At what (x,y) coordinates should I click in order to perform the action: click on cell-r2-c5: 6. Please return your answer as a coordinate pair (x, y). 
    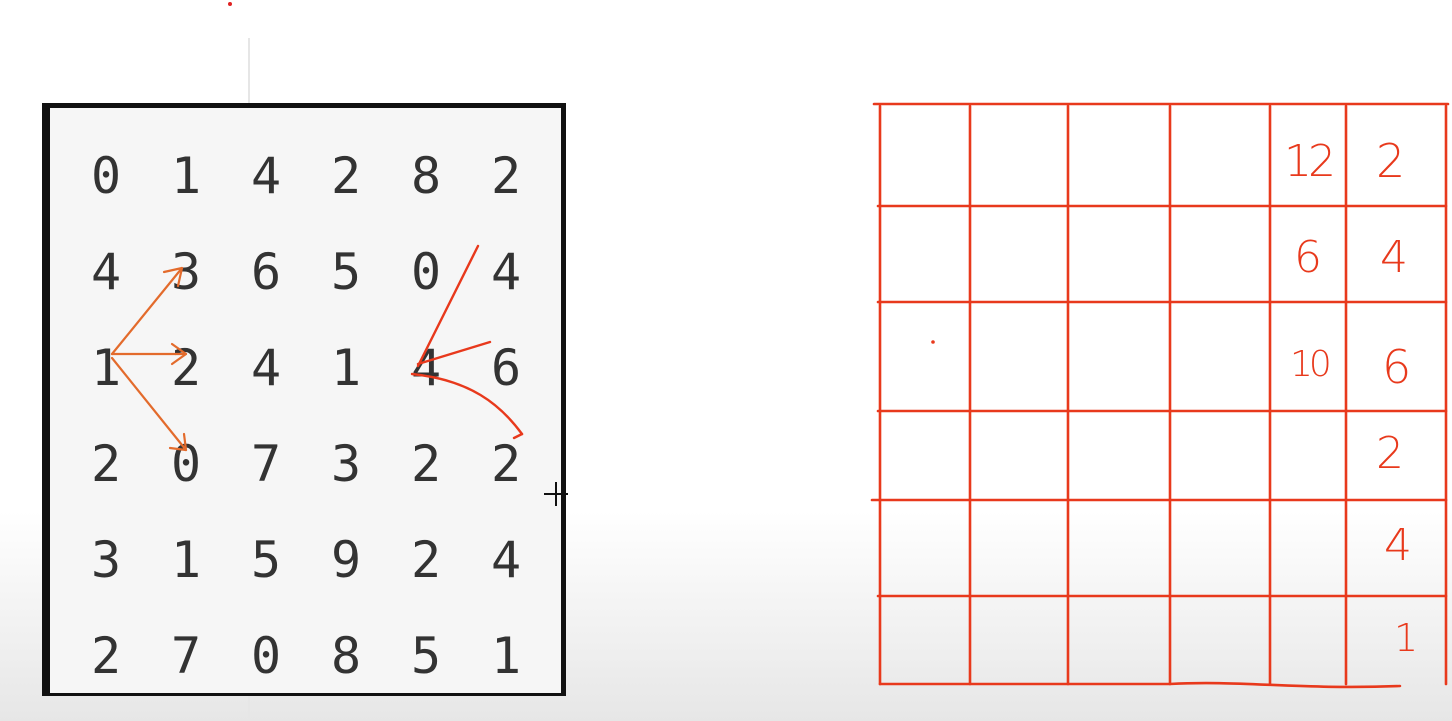
    Looking at the image, I should click on (1308, 257).